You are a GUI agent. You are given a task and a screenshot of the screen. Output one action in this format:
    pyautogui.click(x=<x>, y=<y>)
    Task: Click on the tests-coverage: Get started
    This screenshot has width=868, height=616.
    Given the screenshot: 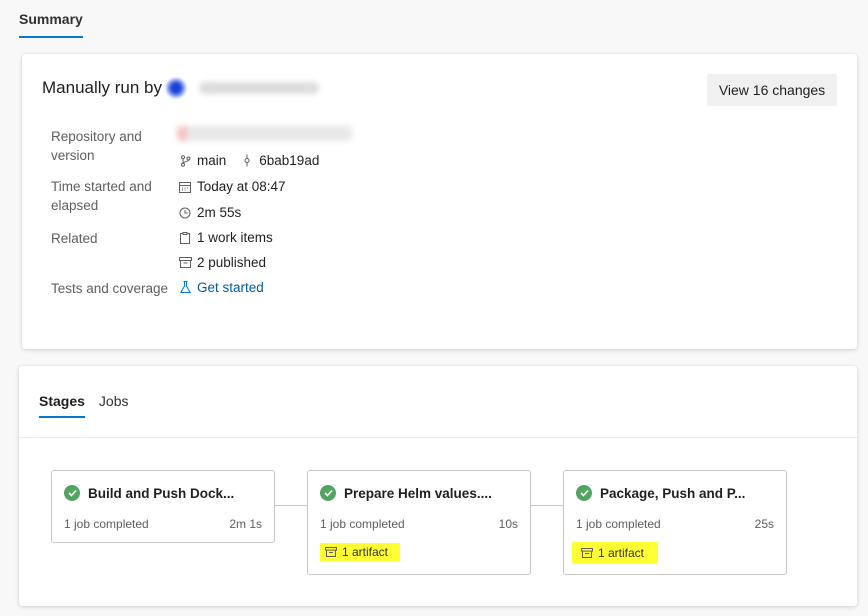 What is the action you would take?
    pyautogui.click(x=221, y=287)
    